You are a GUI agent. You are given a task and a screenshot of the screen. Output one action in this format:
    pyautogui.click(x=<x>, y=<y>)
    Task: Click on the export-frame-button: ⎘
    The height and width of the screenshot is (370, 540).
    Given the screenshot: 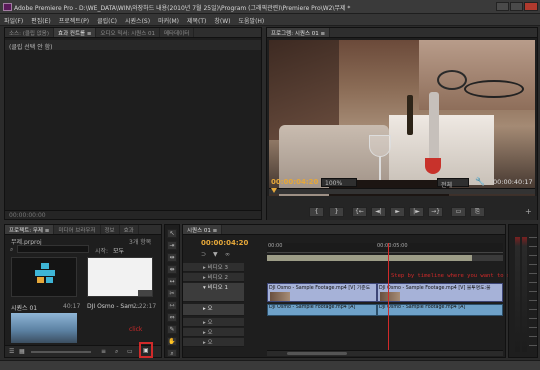 What is the action you would take?
    pyautogui.click(x=477, y=212)
    